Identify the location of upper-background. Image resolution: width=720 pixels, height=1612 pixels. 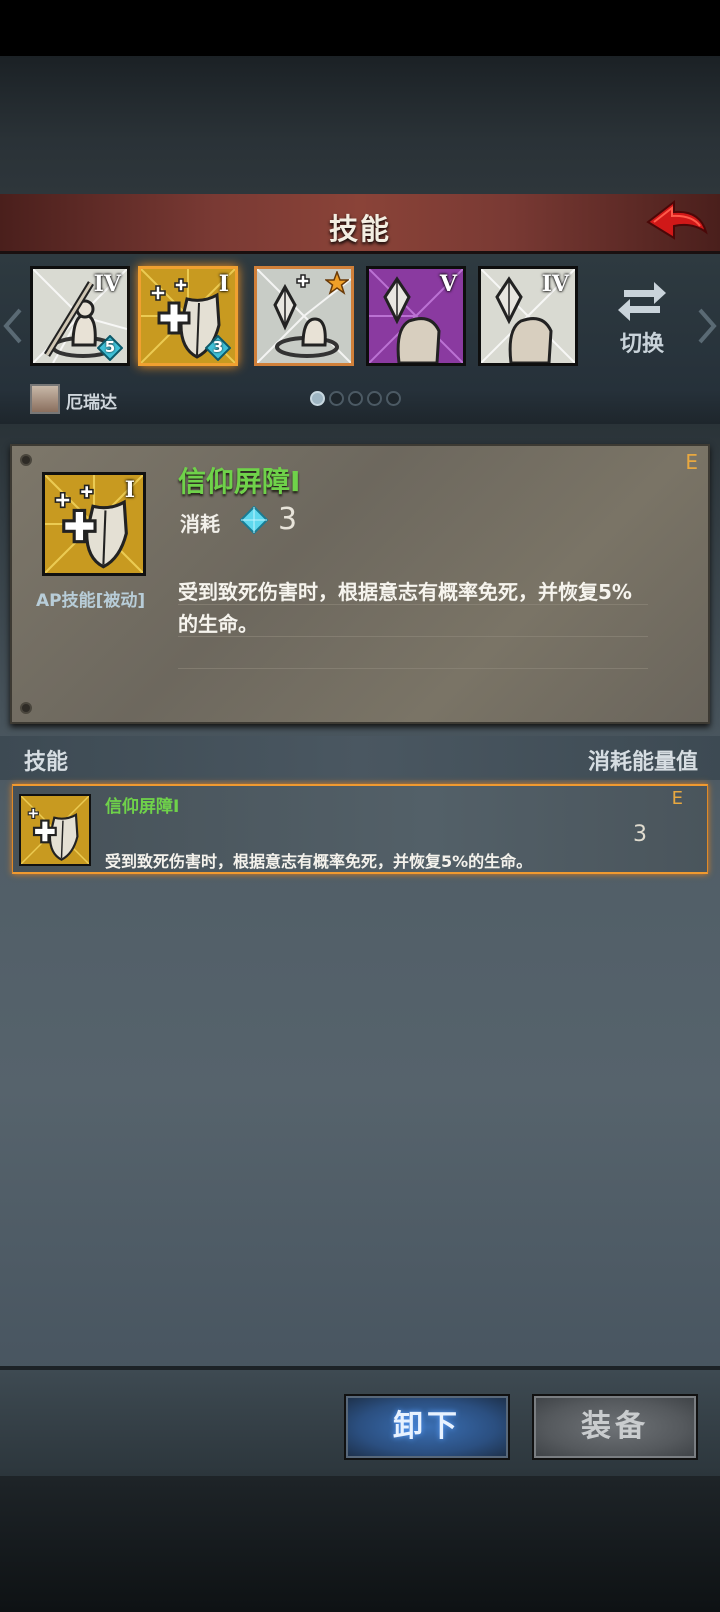
(360, 126).